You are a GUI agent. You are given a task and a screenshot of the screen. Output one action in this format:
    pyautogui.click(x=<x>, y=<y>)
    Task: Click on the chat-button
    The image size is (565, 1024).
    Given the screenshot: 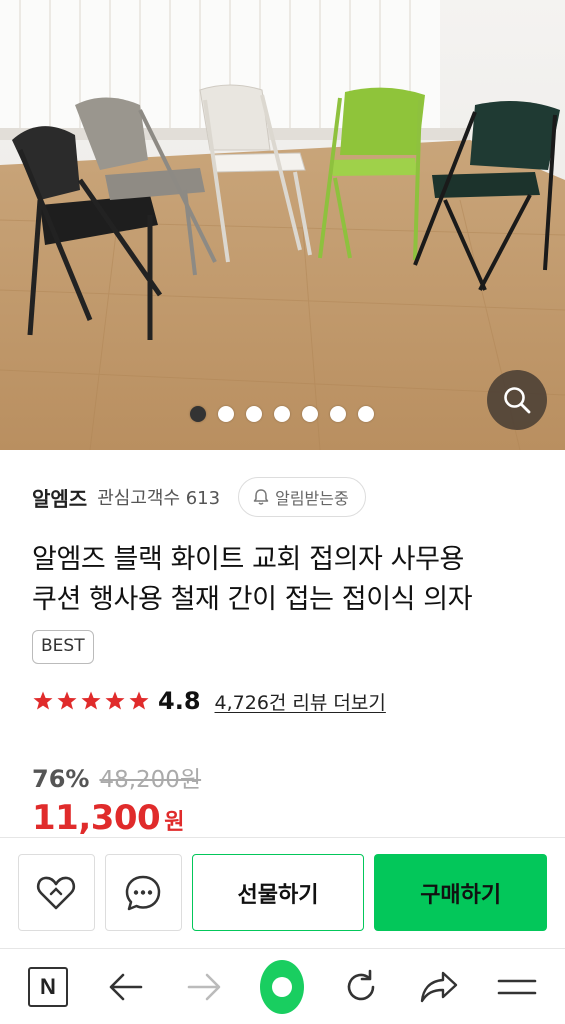 What is the action you would take?
    pyautogui.click(x=143, y=892)
    